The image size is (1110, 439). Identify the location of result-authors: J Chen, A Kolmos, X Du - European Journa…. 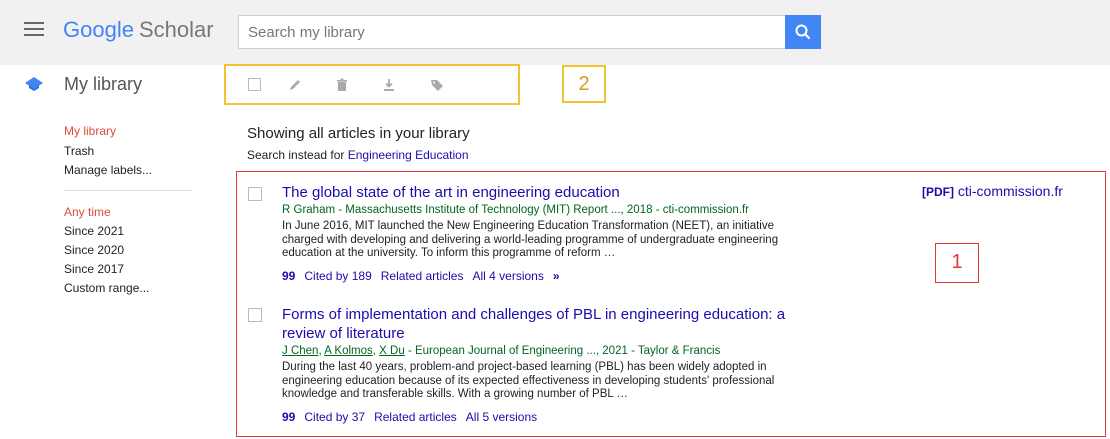
(501, 351).